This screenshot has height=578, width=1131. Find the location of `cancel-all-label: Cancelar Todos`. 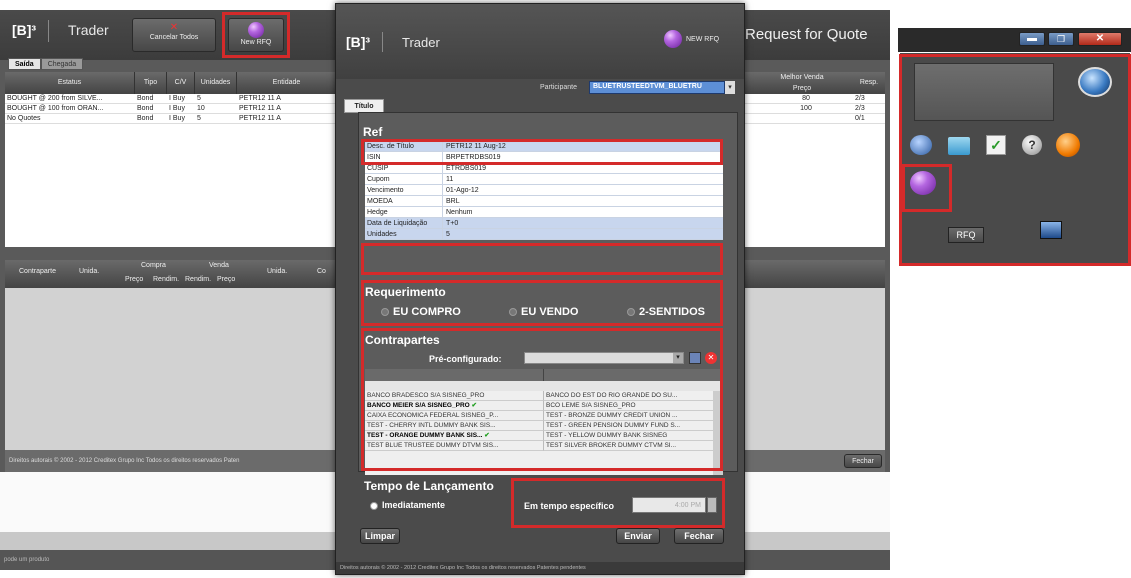

cancel-all-label: Cancelar Todos is located at coordinates (174, 37).